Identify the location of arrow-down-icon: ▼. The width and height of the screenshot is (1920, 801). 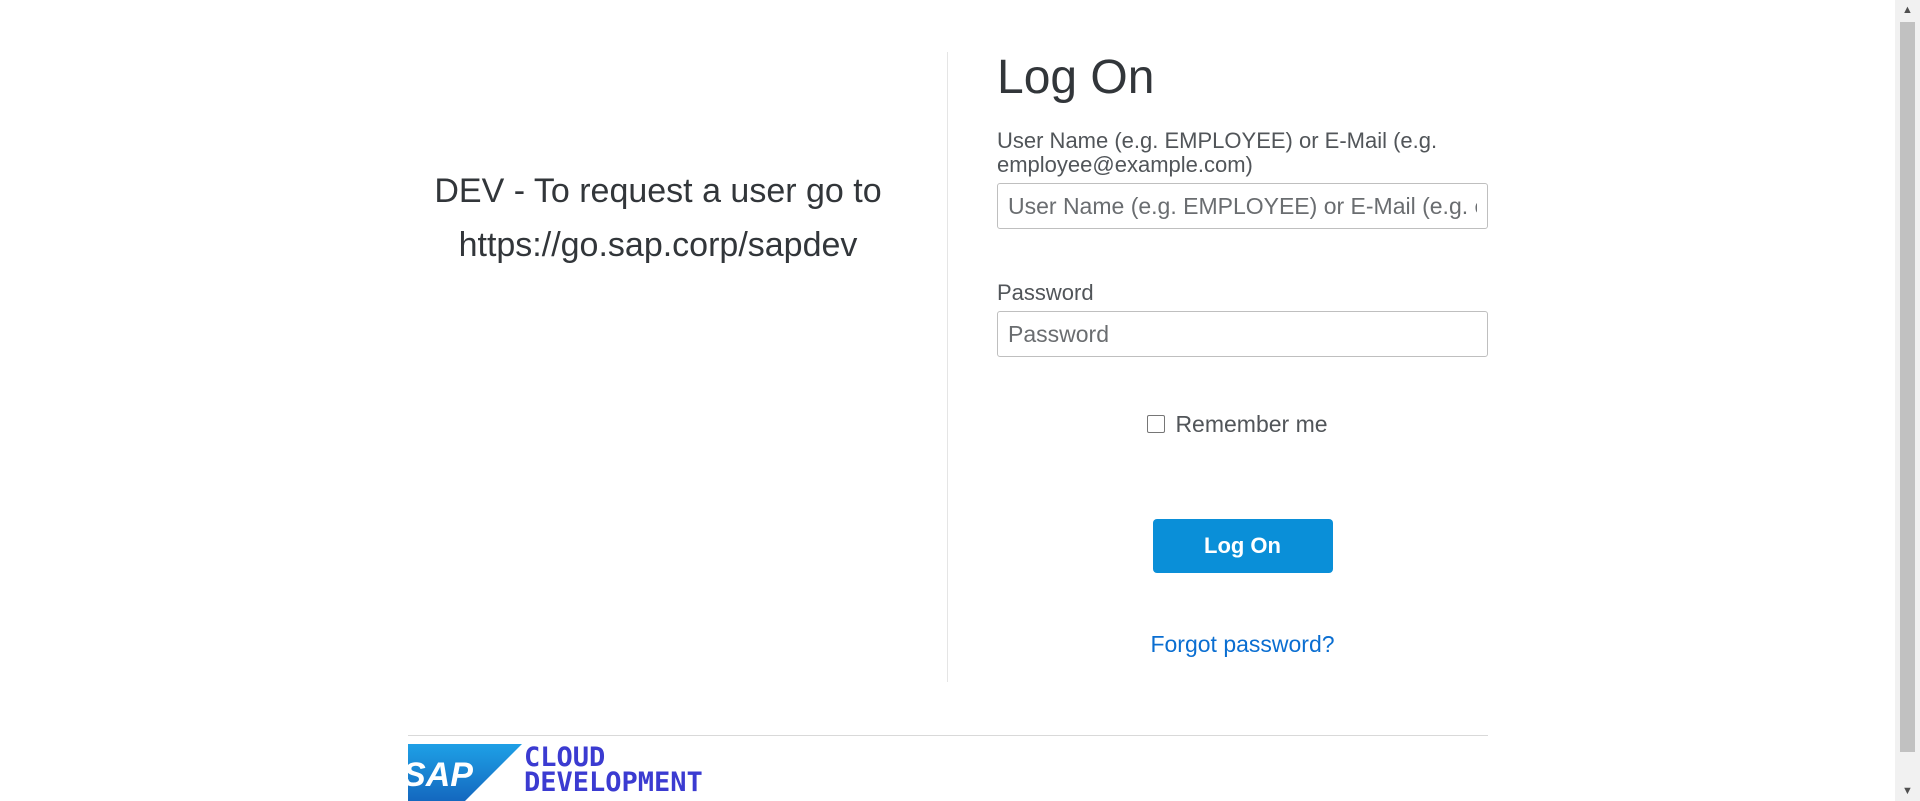
(1907, 791).